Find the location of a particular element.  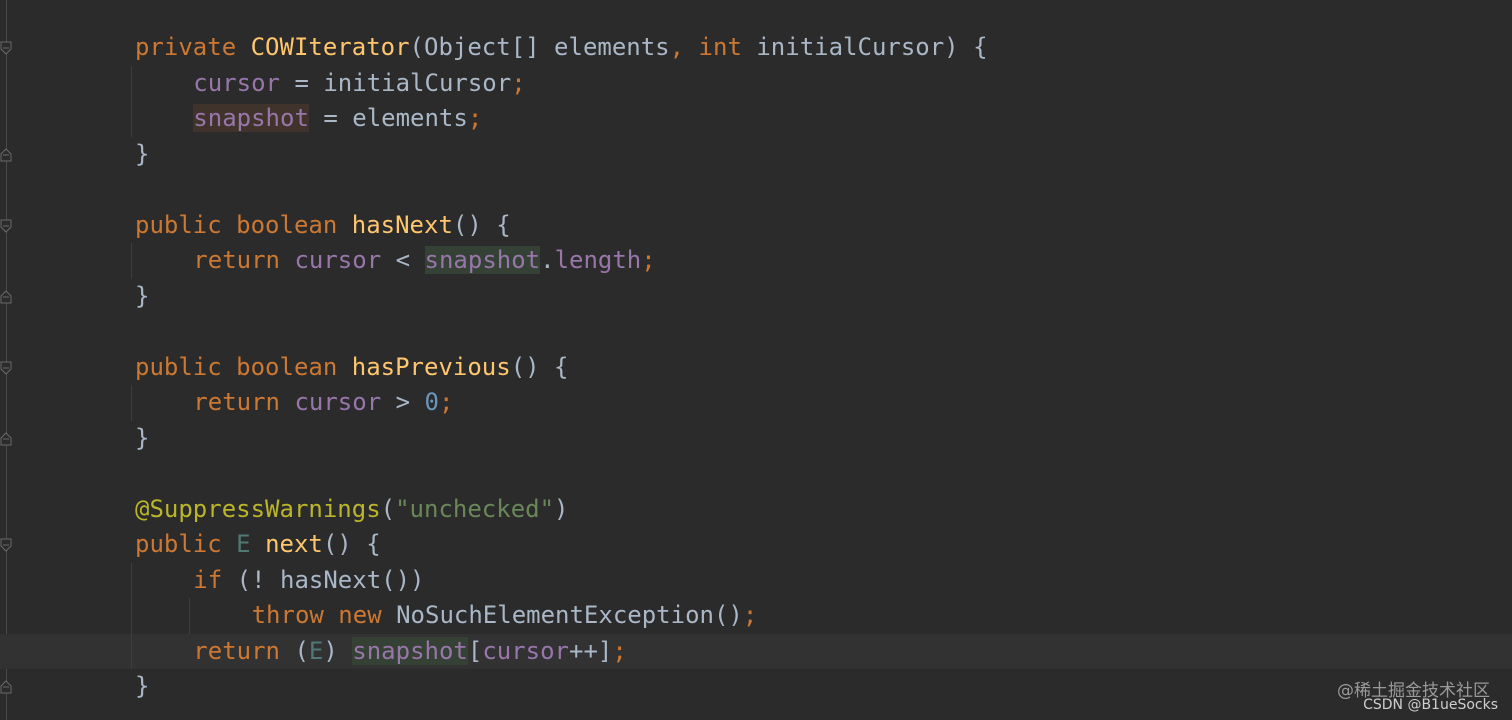

code-token: . is located at coordinates (547, 260).